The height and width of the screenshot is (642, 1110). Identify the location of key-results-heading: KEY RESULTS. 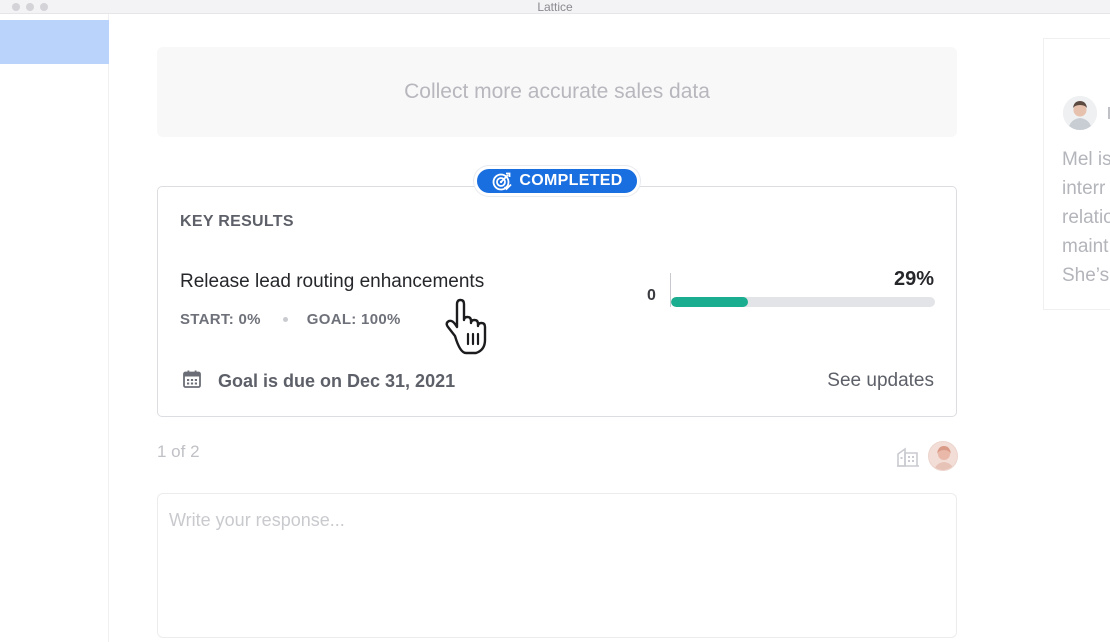
(237, 221).